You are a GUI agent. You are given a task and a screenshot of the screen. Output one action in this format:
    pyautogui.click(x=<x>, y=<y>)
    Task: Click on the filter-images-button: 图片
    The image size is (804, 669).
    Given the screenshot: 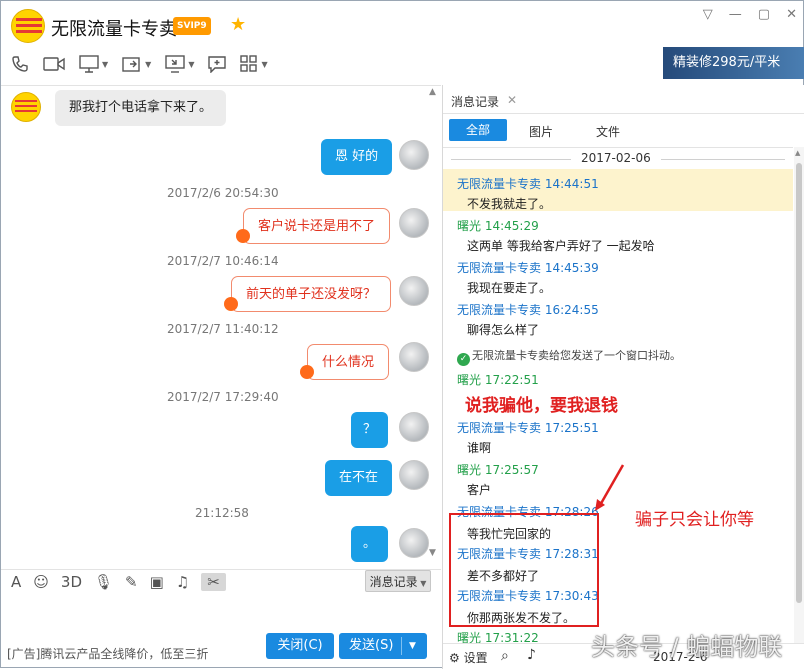 What is the action you would take?
    pyautogui.click(x=541, y=131)
    